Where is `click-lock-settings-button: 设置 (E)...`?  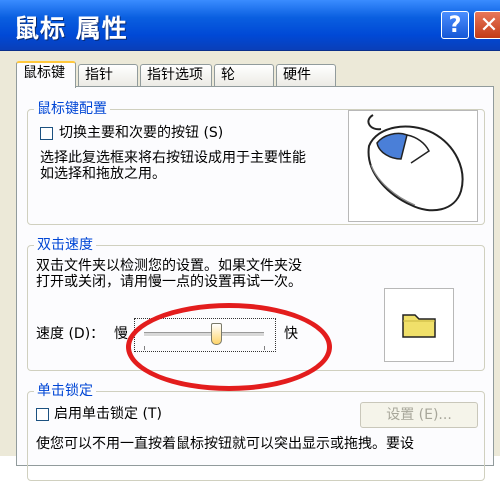 click-lock-settings-button: 设置 (E)... is located at coordinates (419, 415).